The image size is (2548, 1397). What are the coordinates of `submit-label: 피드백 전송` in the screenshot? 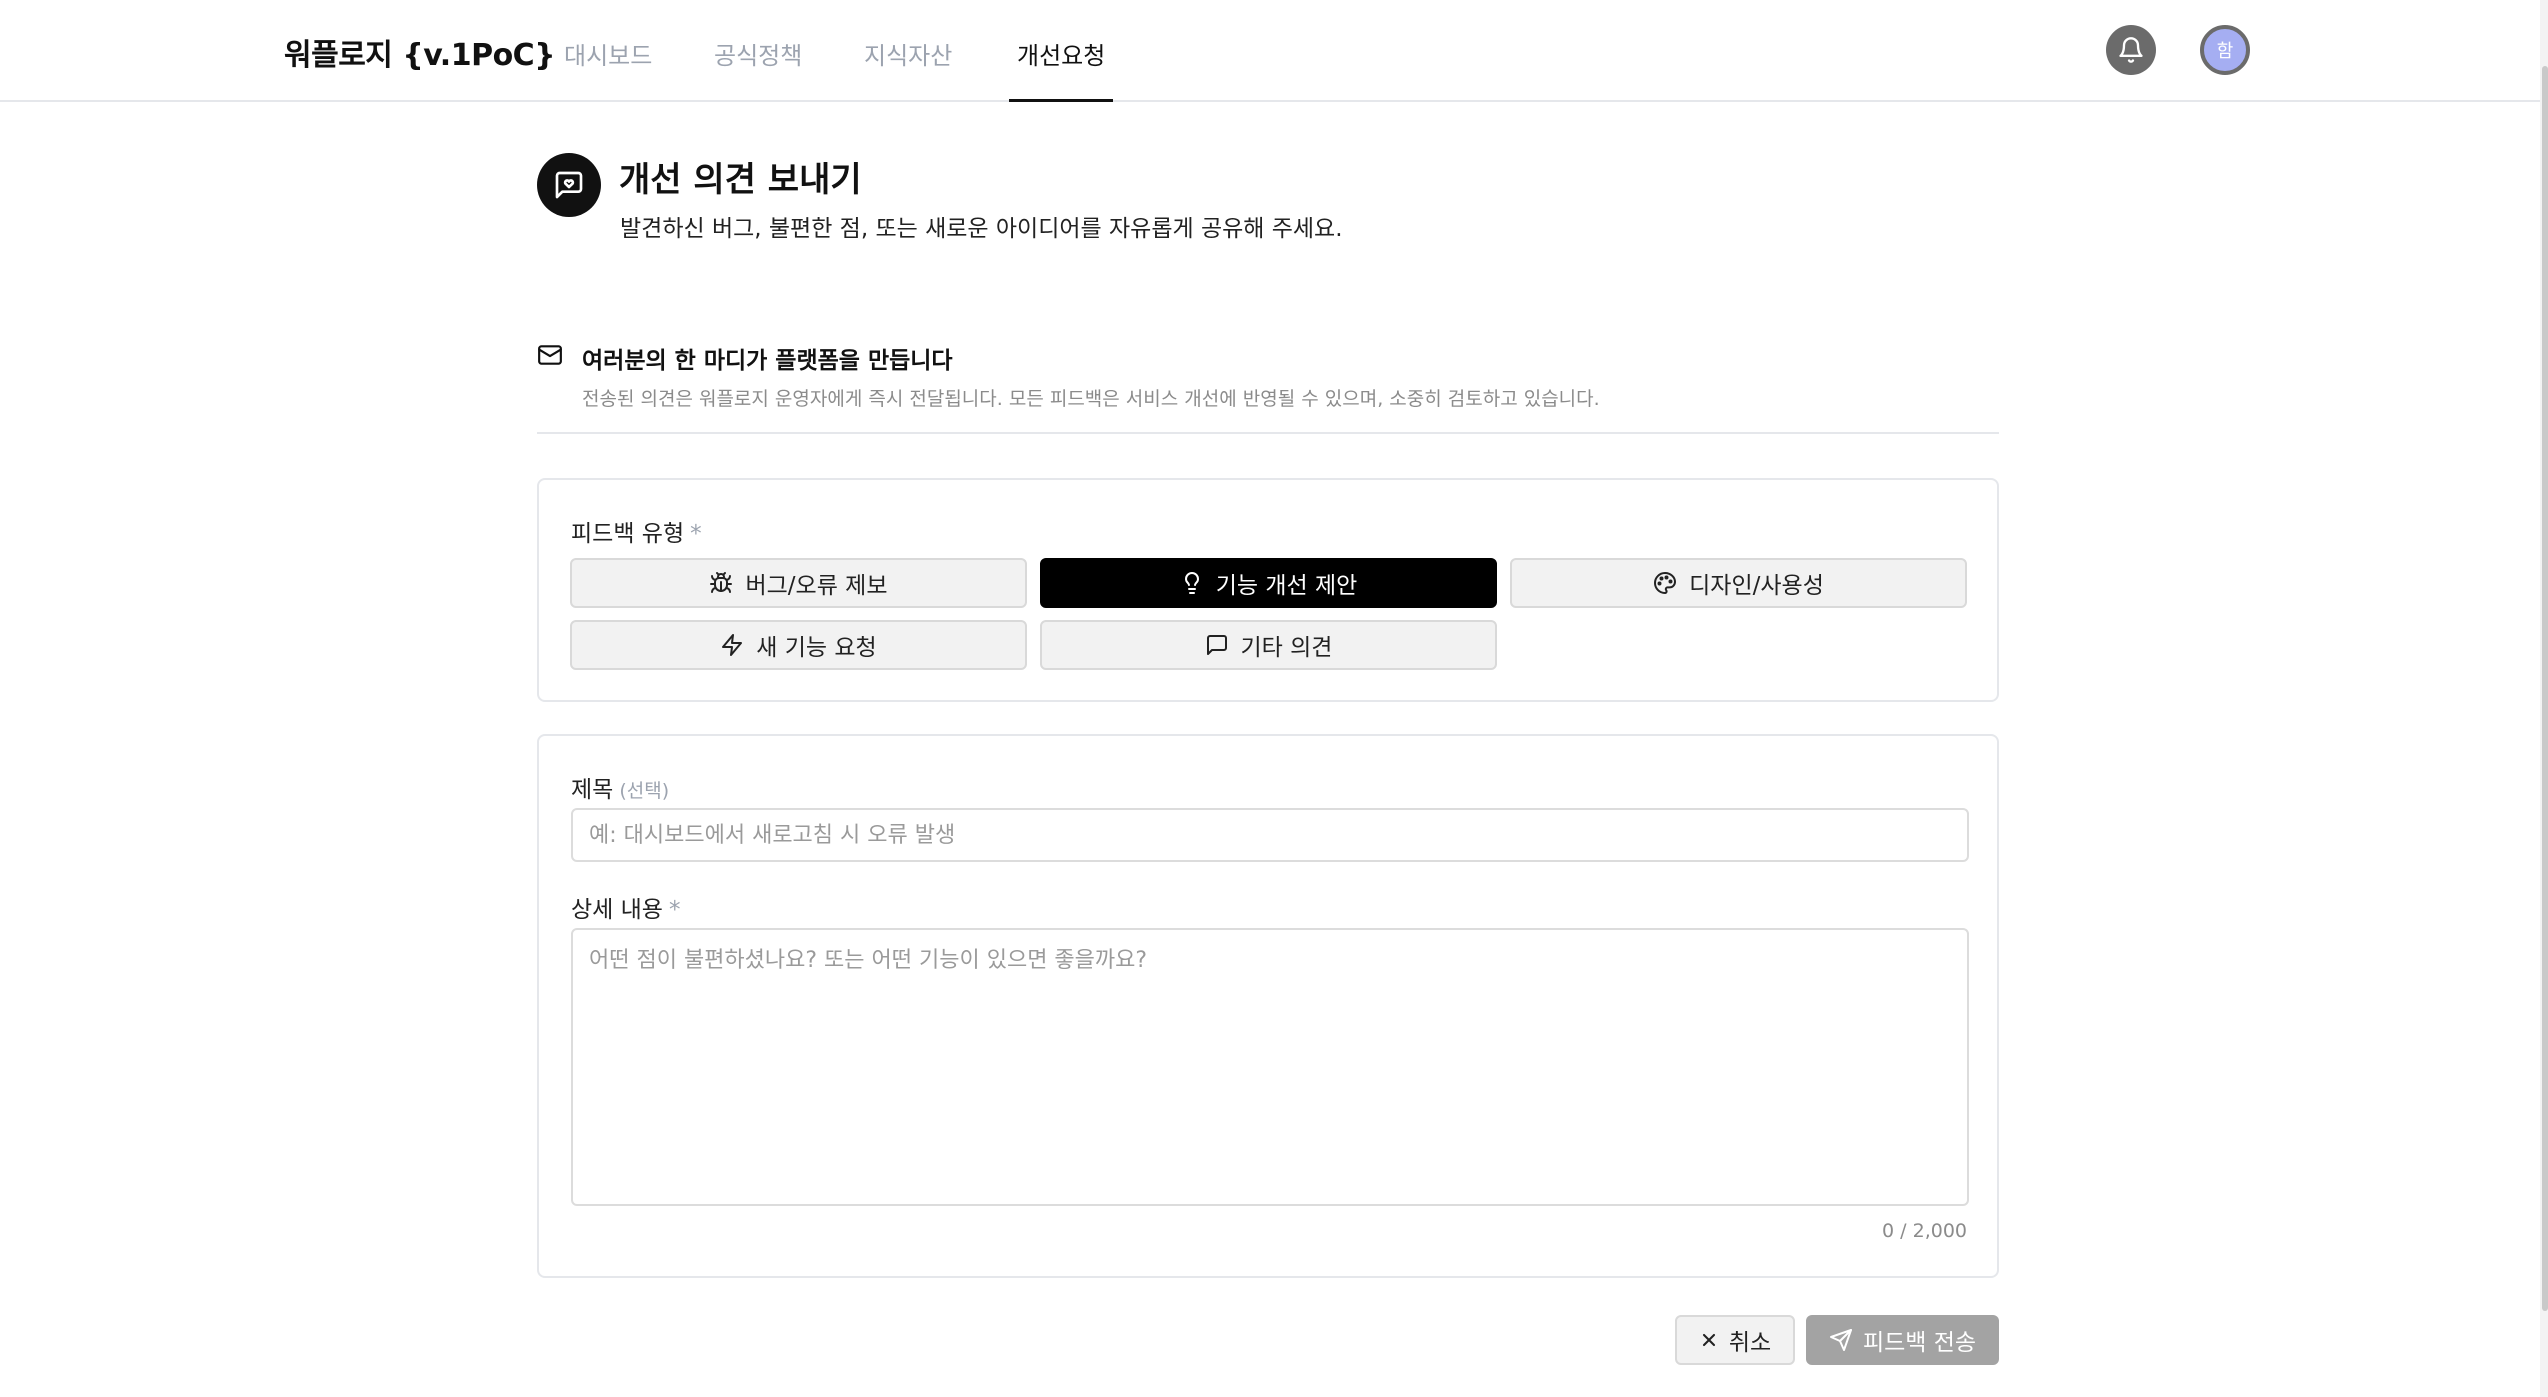 It's located at (1919, 1343).